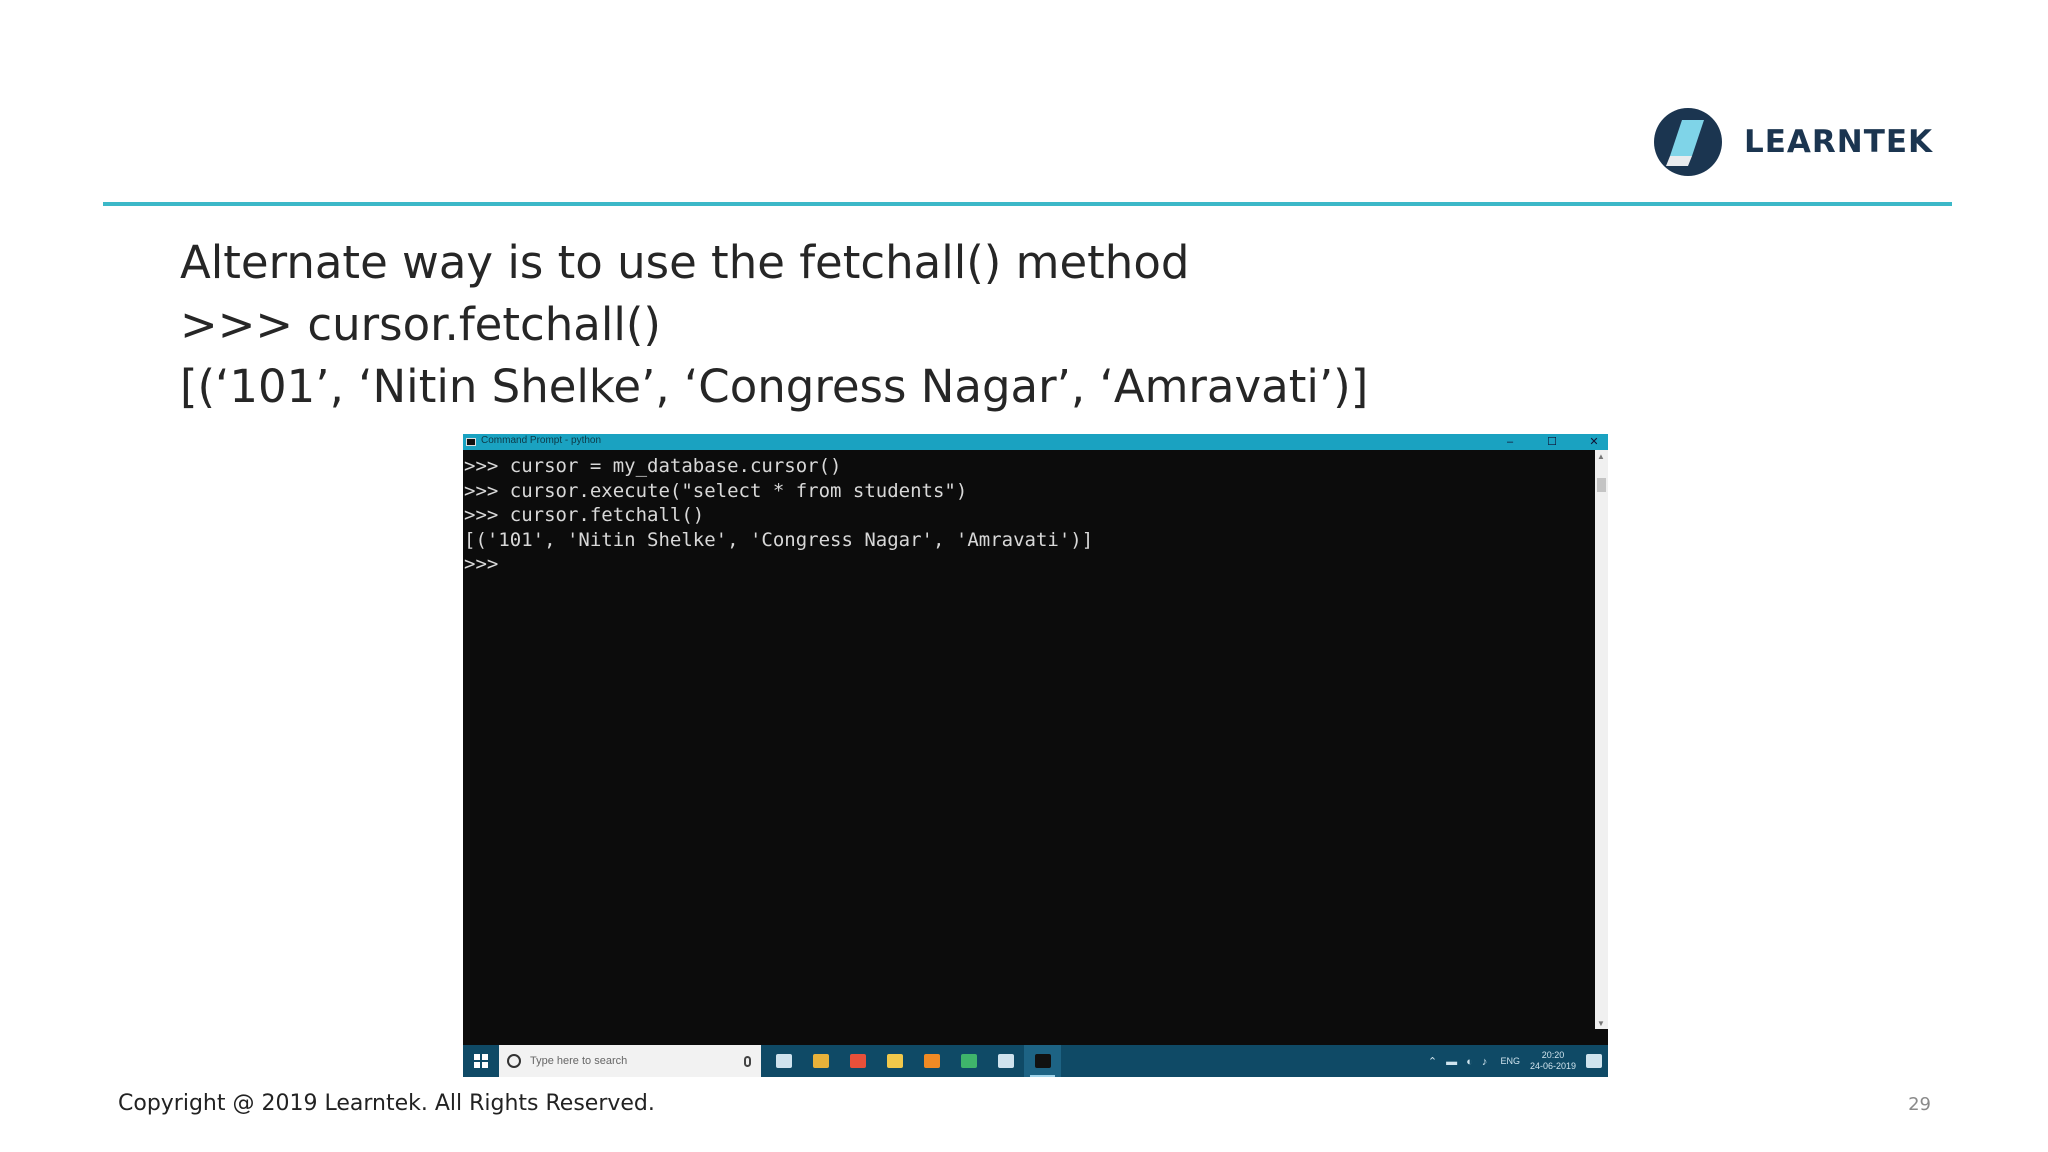 The height and width of the screenshot is (1152, 2048). What do you see at coordinates (541, 440) in the screenshot?
I see `window-title: Command Prompt - python` at bounding box center [541, 440].